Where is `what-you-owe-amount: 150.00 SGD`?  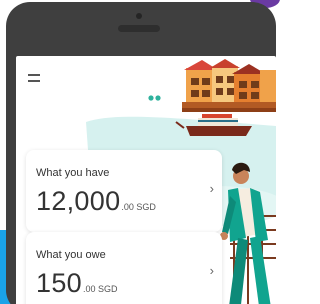
what-you-owe-amount: 150.00 SGD is located at coordinates (76, 283).